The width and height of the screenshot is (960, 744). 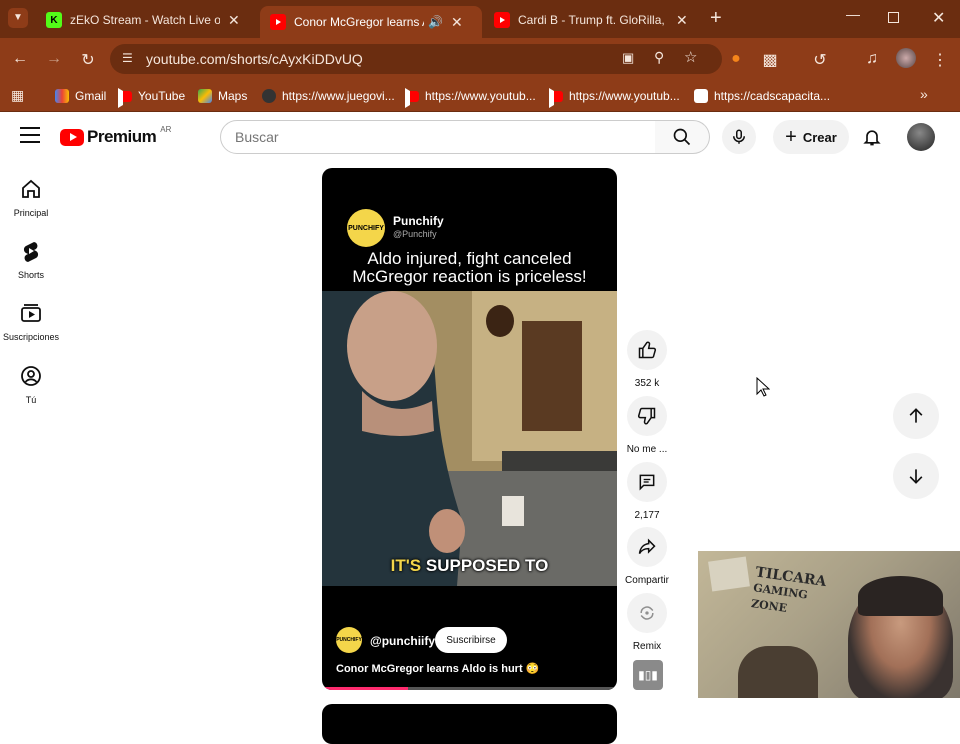 What do you see at coordinates (365, 688) in the screenshot?
I see `progress-fill` at bounding box center [365, 688].